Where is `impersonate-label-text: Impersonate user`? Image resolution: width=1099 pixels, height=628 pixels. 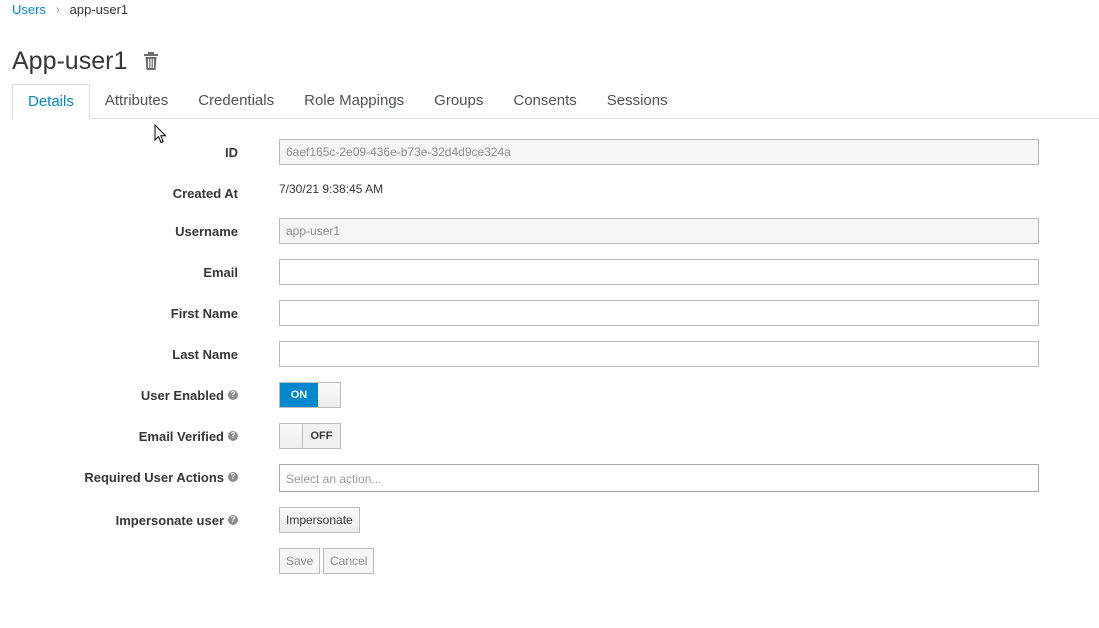
impersonate-label-text: Impersonate user is located at coordinates (169, 520).